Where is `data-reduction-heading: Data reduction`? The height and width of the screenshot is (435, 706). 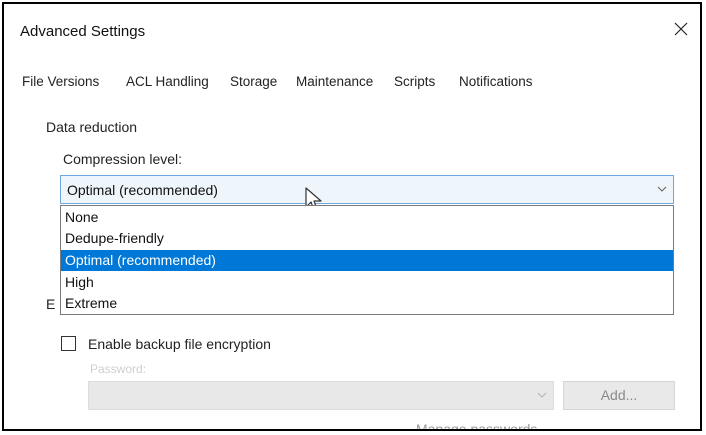 data-reduction-heading: Data reduction is located at coordinates (92, 127).